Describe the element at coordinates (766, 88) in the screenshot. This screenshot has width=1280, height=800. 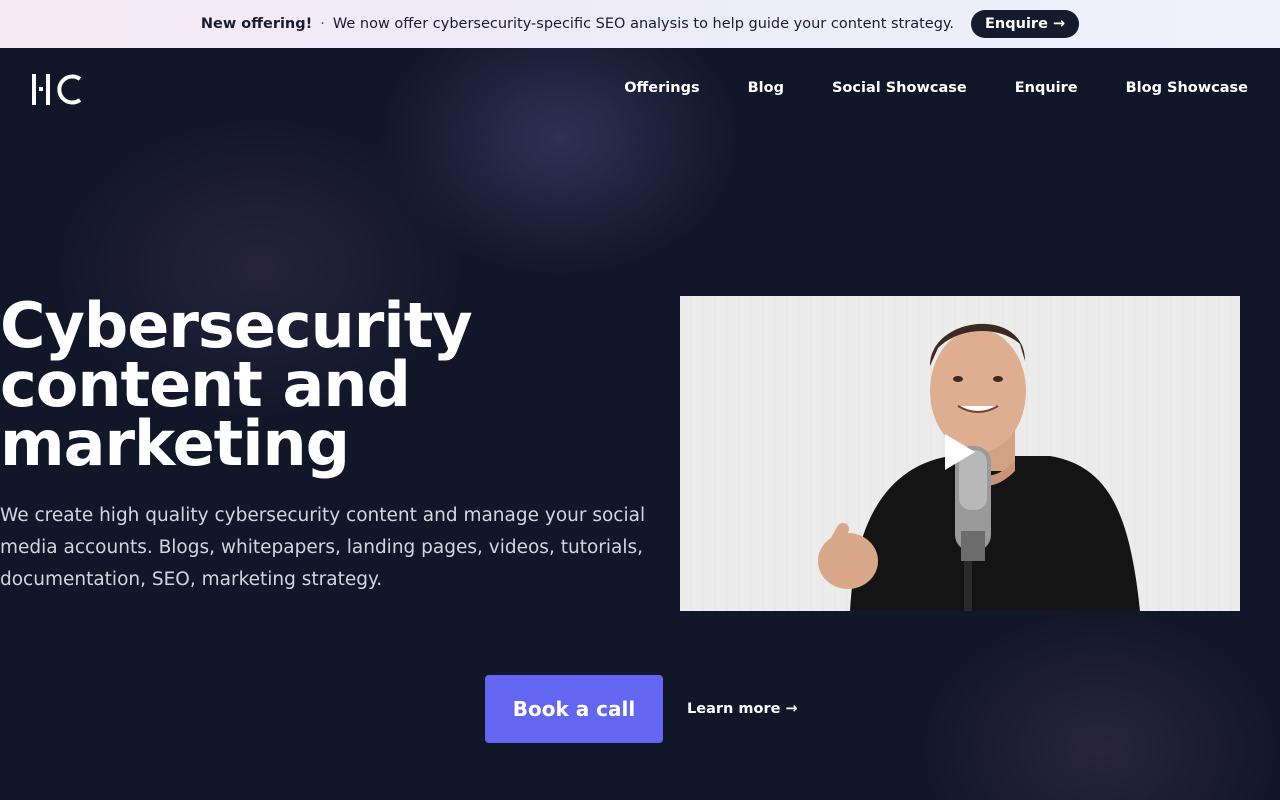
I see `nav-item-blog: Blog` at that location.